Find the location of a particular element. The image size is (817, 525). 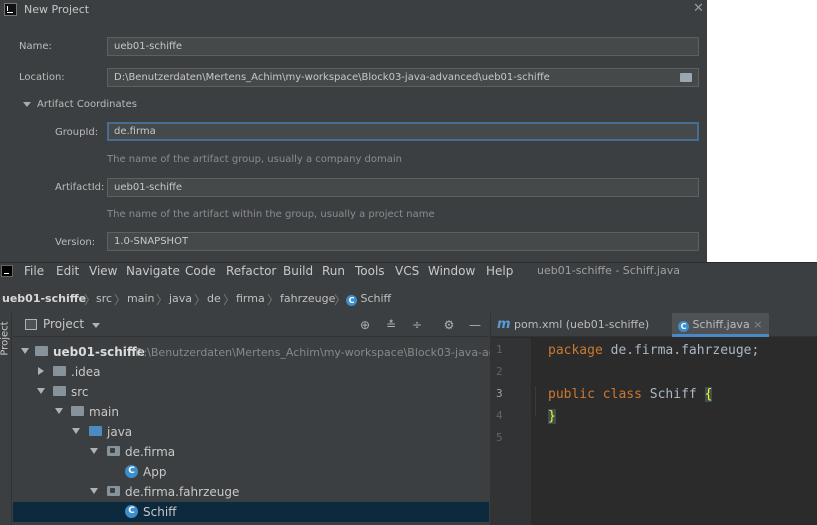

menu-build: Build is located at coordinates (298, 271).